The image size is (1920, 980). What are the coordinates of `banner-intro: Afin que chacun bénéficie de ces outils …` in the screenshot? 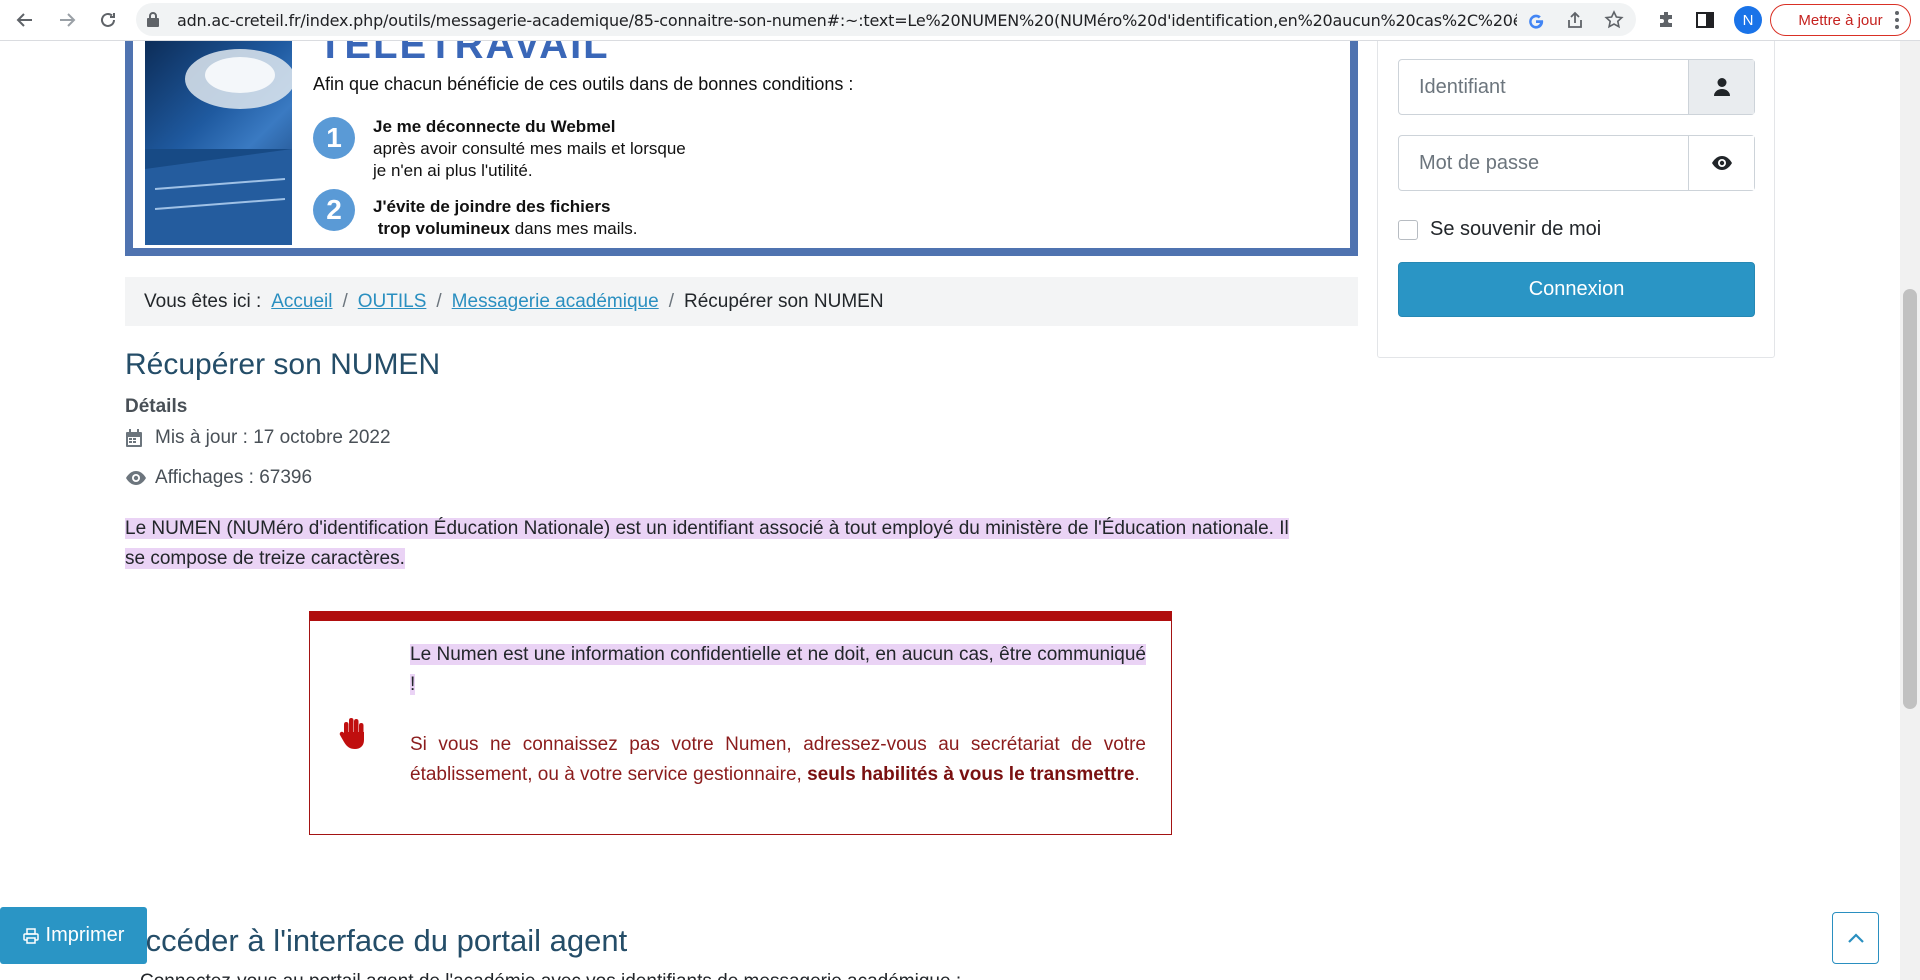 It's located at (583, 84).